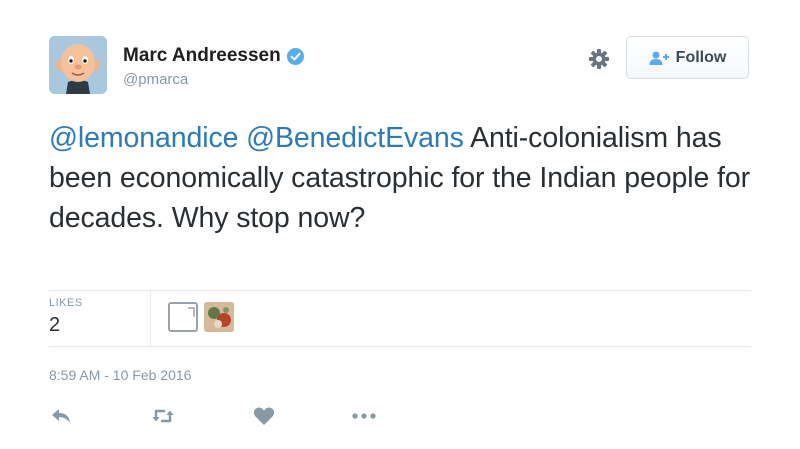  I want to click on reply-icon, so click(61, 416).